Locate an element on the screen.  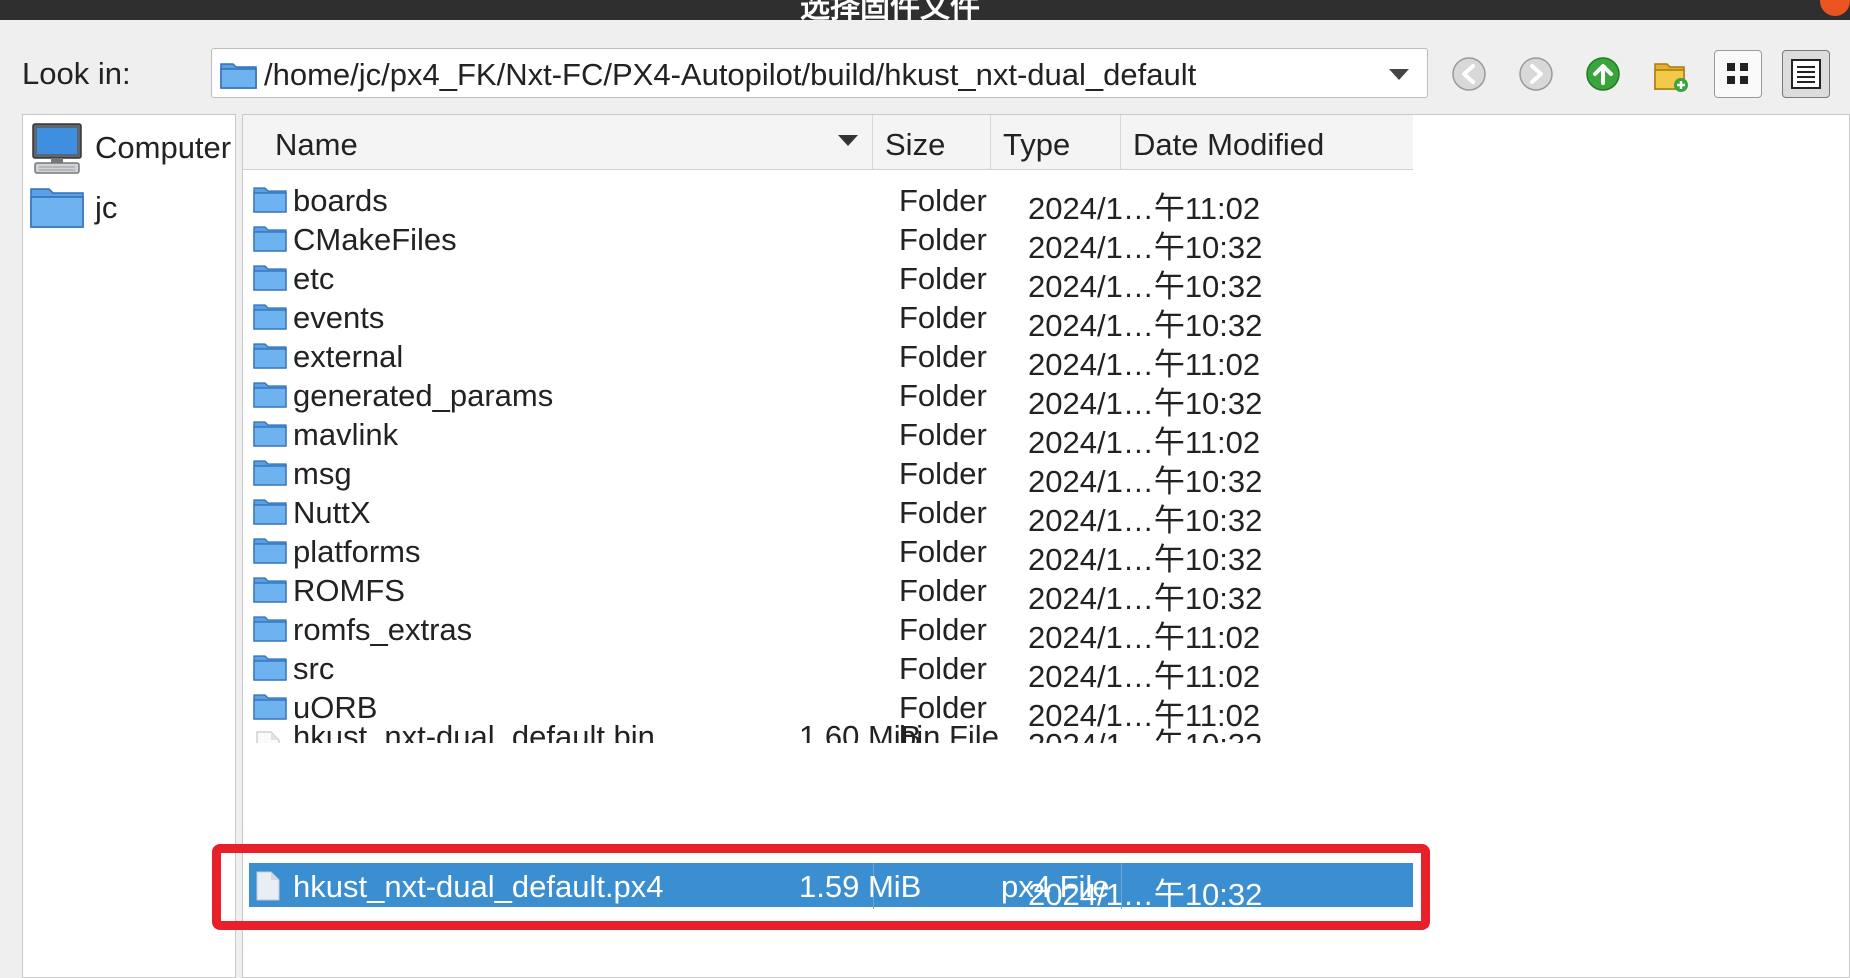
window-title: 选择固件文件 is located at coordinates (890, 10).